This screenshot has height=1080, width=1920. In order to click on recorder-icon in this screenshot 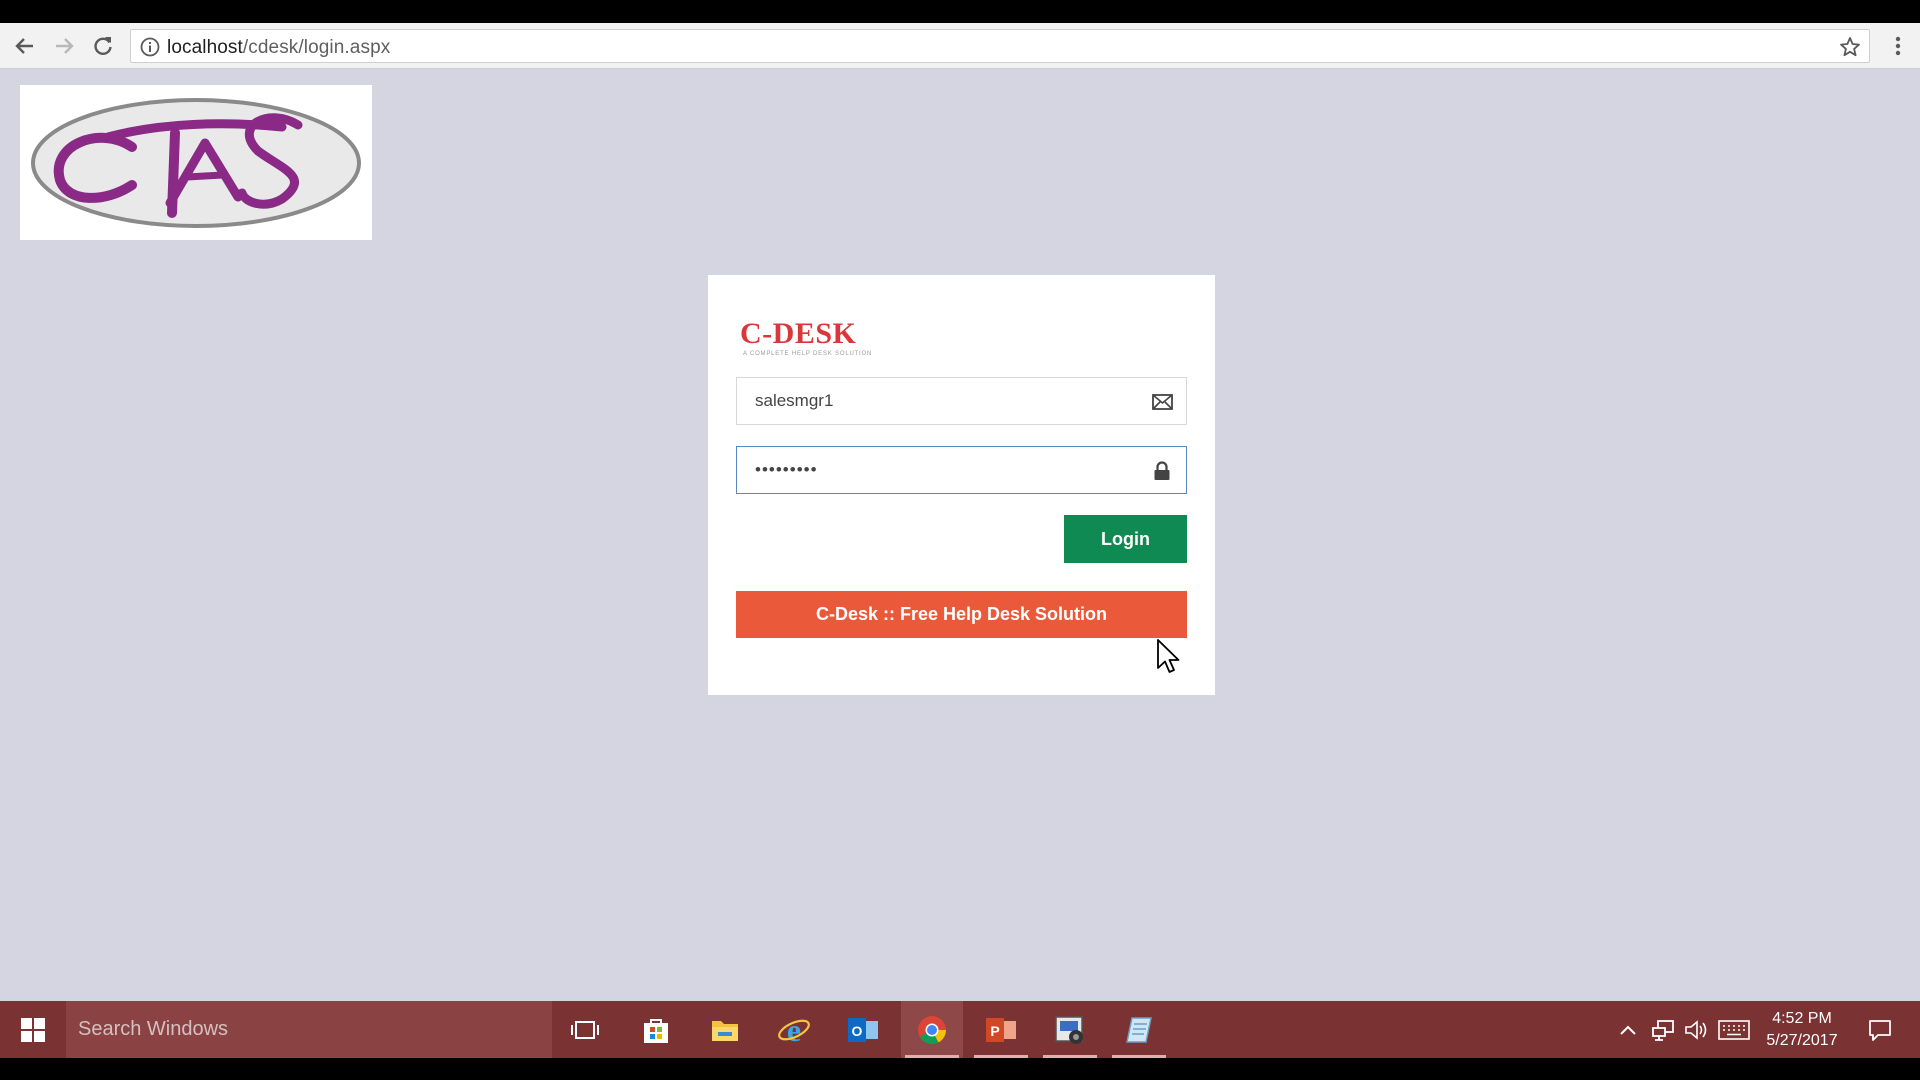, I will do `click(1069, 1029)`.